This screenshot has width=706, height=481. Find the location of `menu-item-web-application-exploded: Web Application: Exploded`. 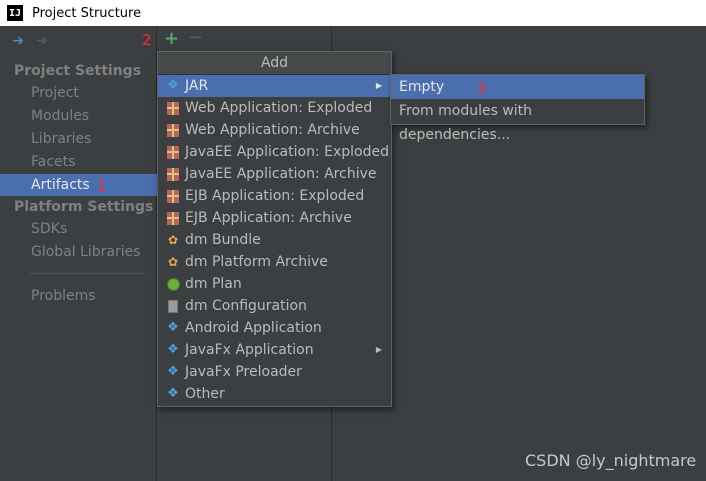

menu-item-web-application-exploded: Web Application: Exploded is located at coordinates (274, 108).